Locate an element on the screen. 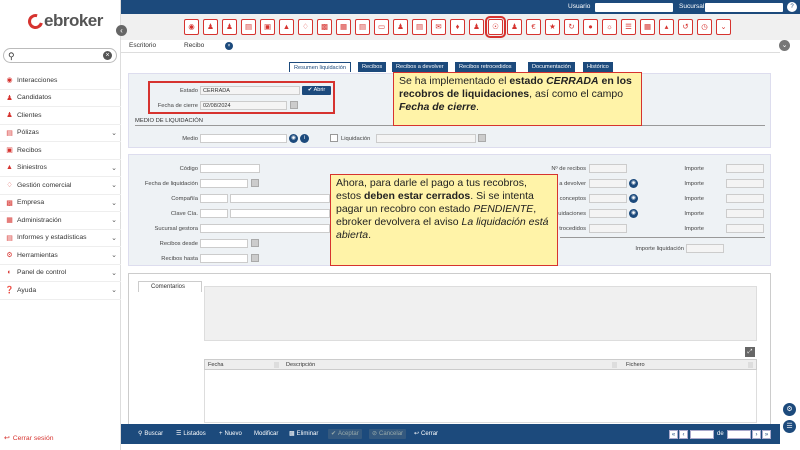 This screenshot has width=800, height=450. handshake-icon: ♦ is located at coordinates (457, 27).